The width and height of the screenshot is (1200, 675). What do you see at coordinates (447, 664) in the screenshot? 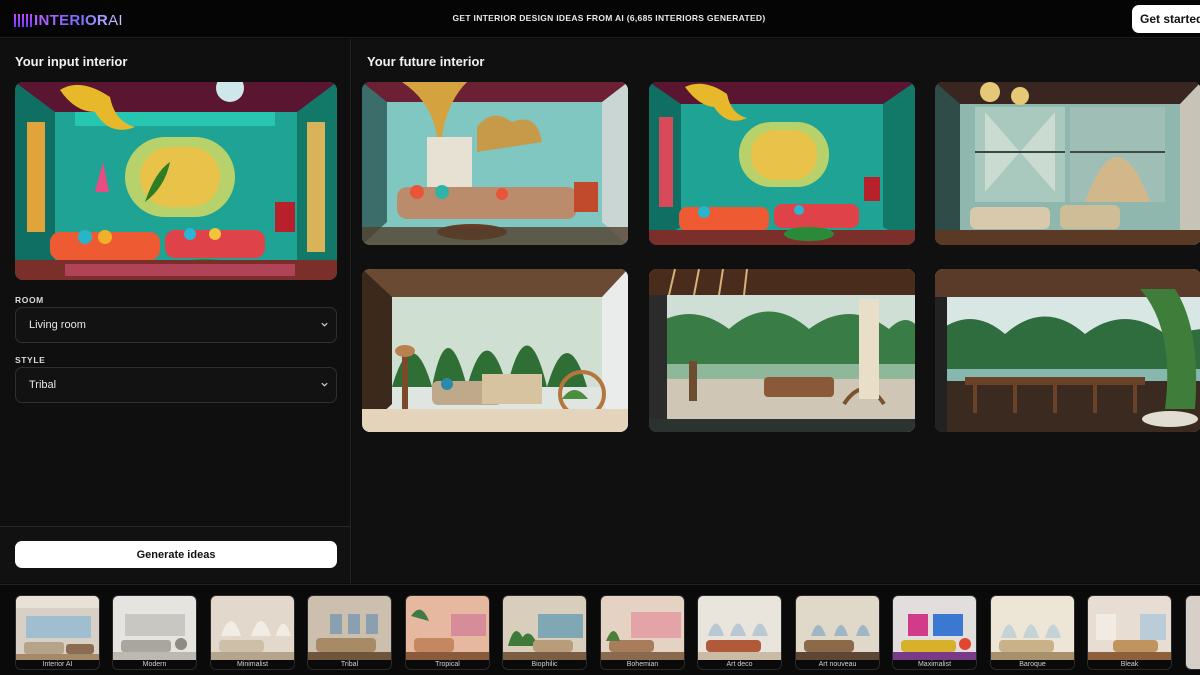
I see `style-thumb-label: Tropical` at bounding box center [447, 664].